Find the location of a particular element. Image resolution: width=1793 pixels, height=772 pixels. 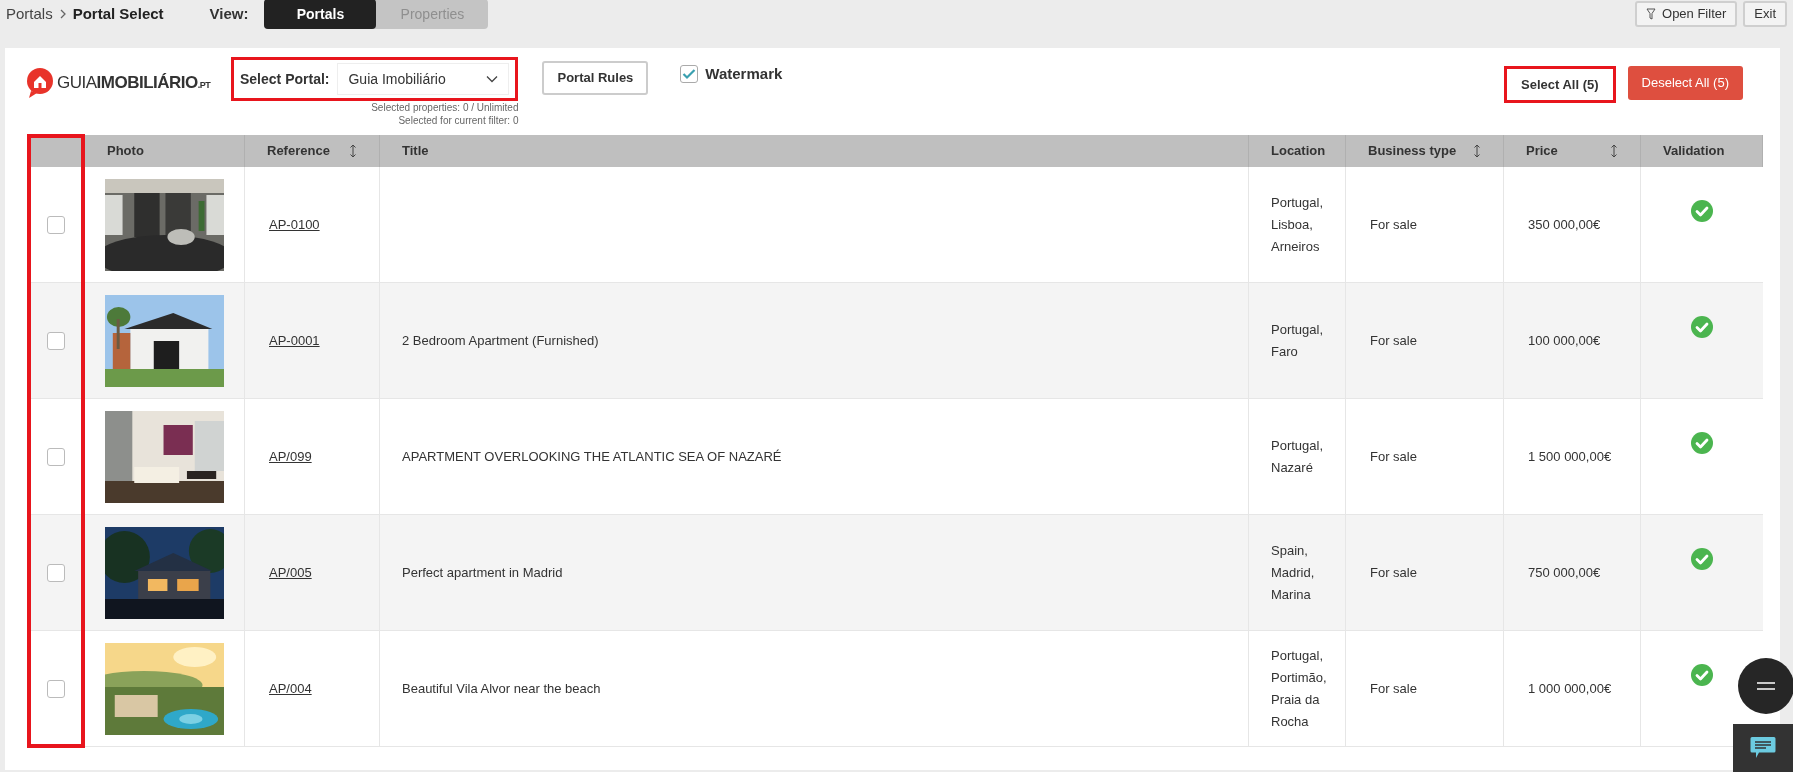

column-header: Business type is located at coordinates (1412, 151).